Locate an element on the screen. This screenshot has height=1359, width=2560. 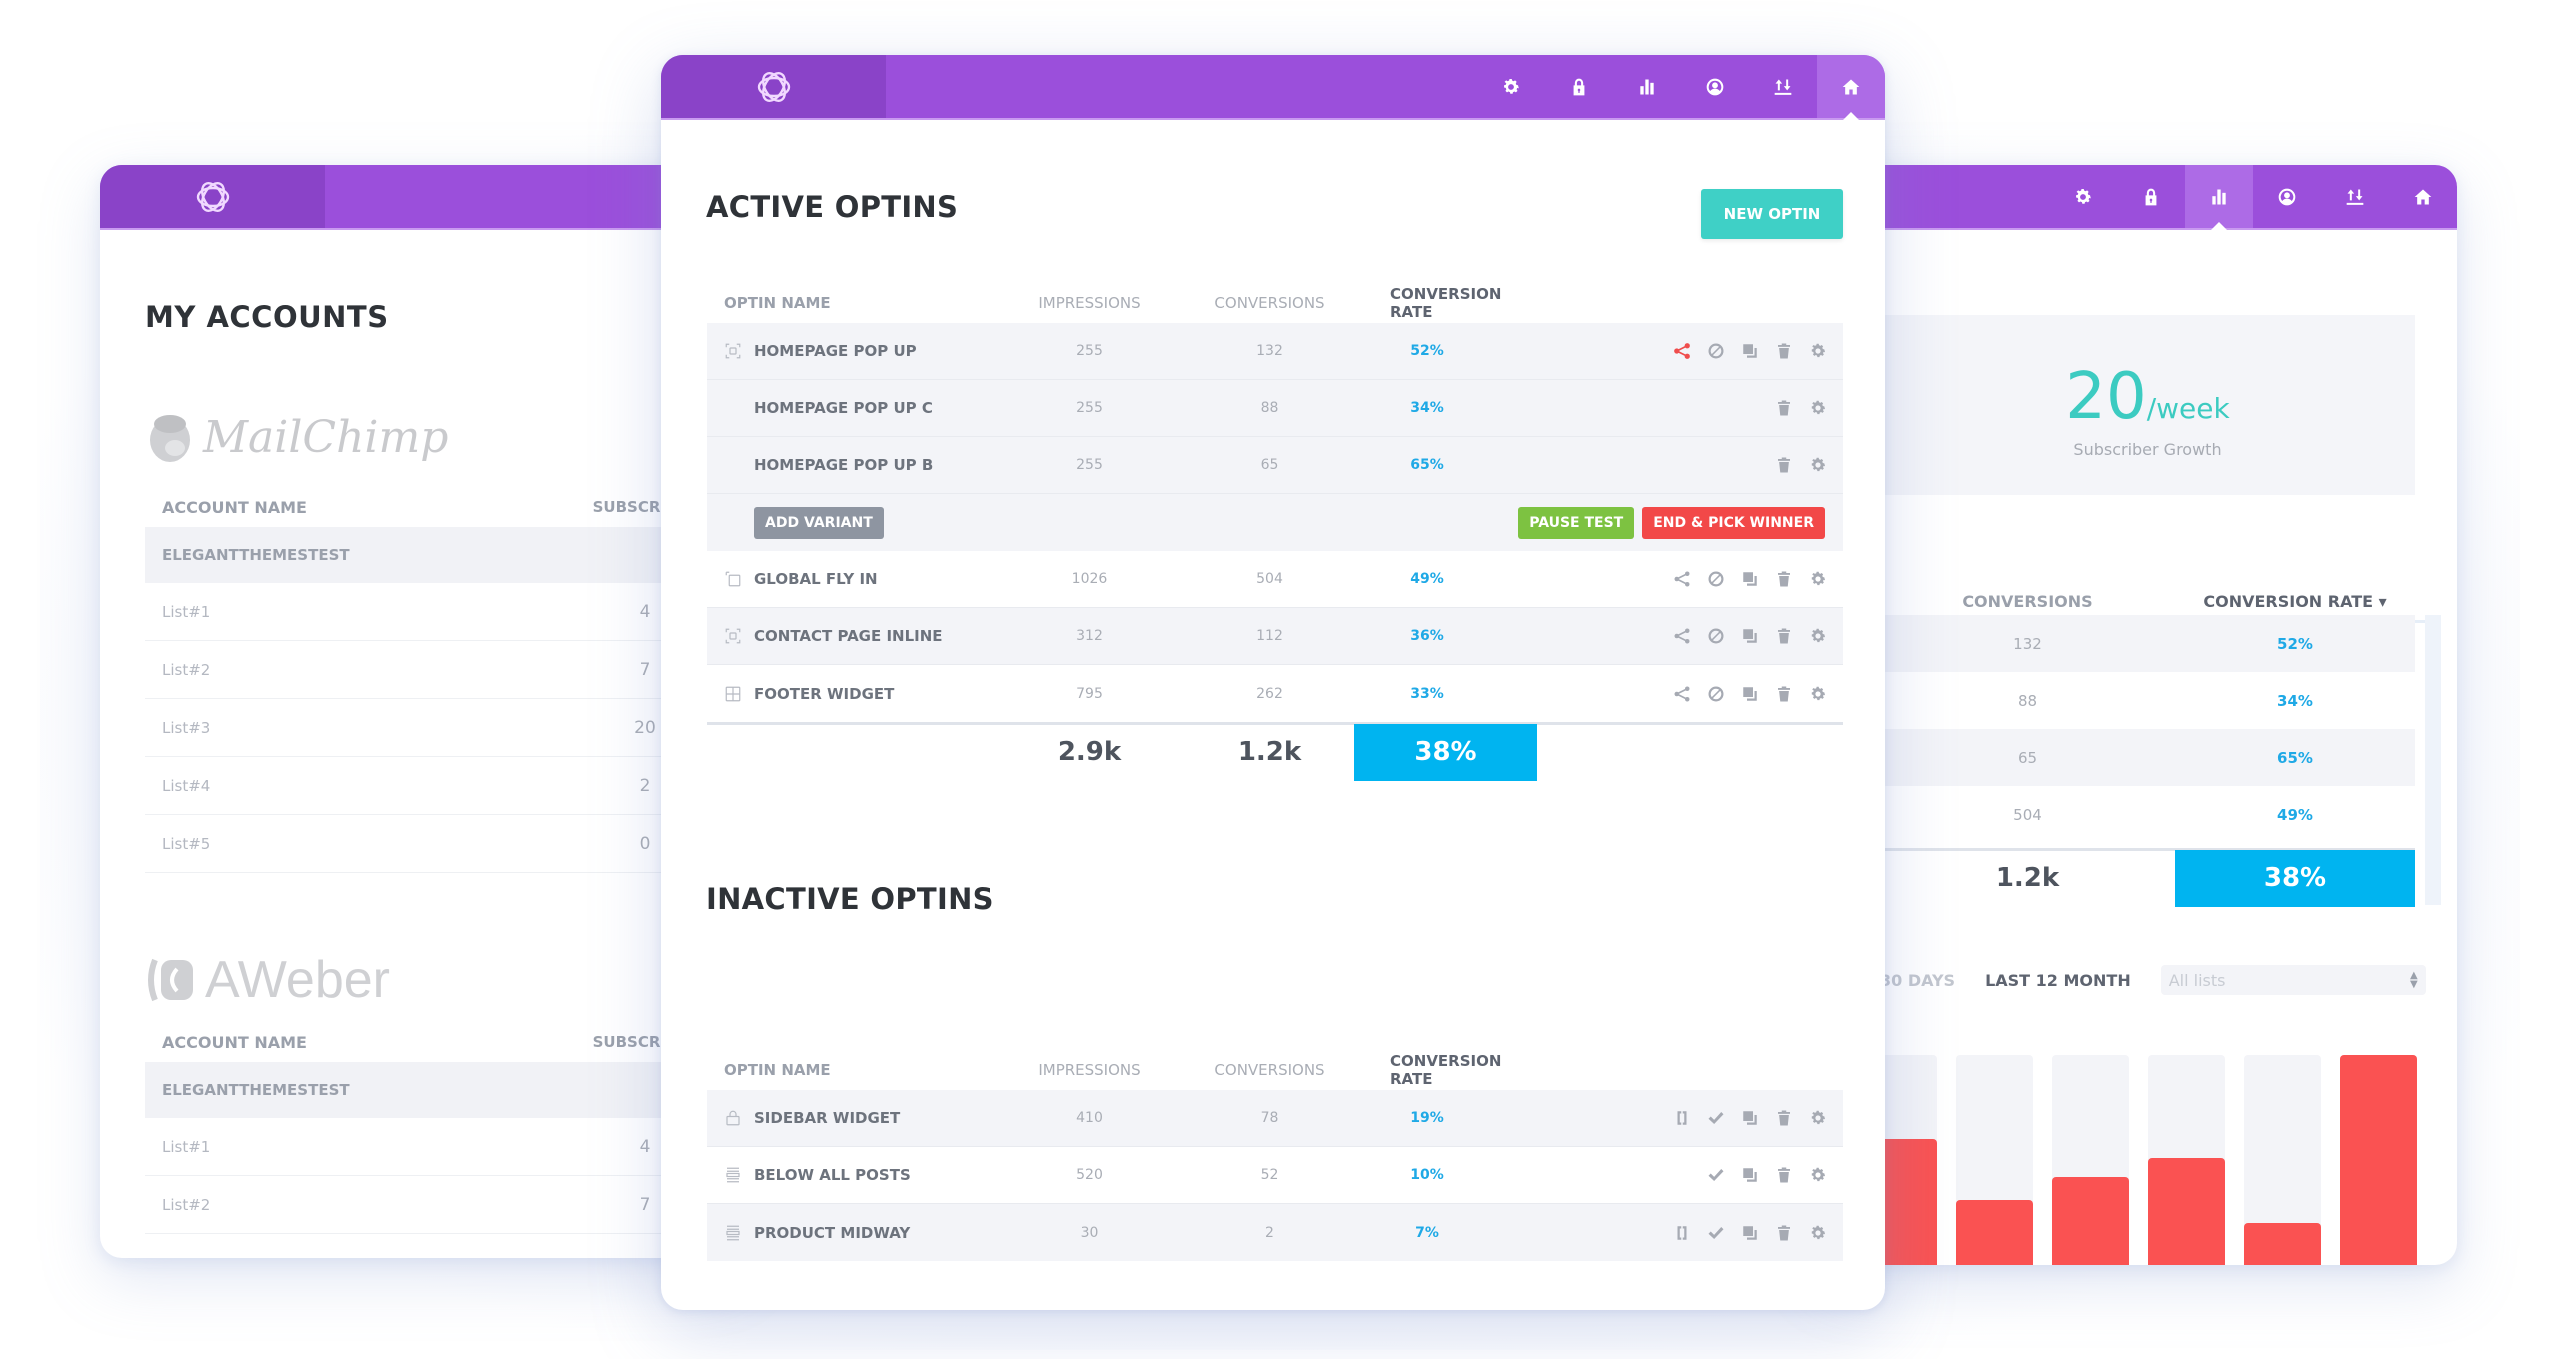
filter-last-12-month: LAST 12 MONTH is located at coordinates (2058, 980).